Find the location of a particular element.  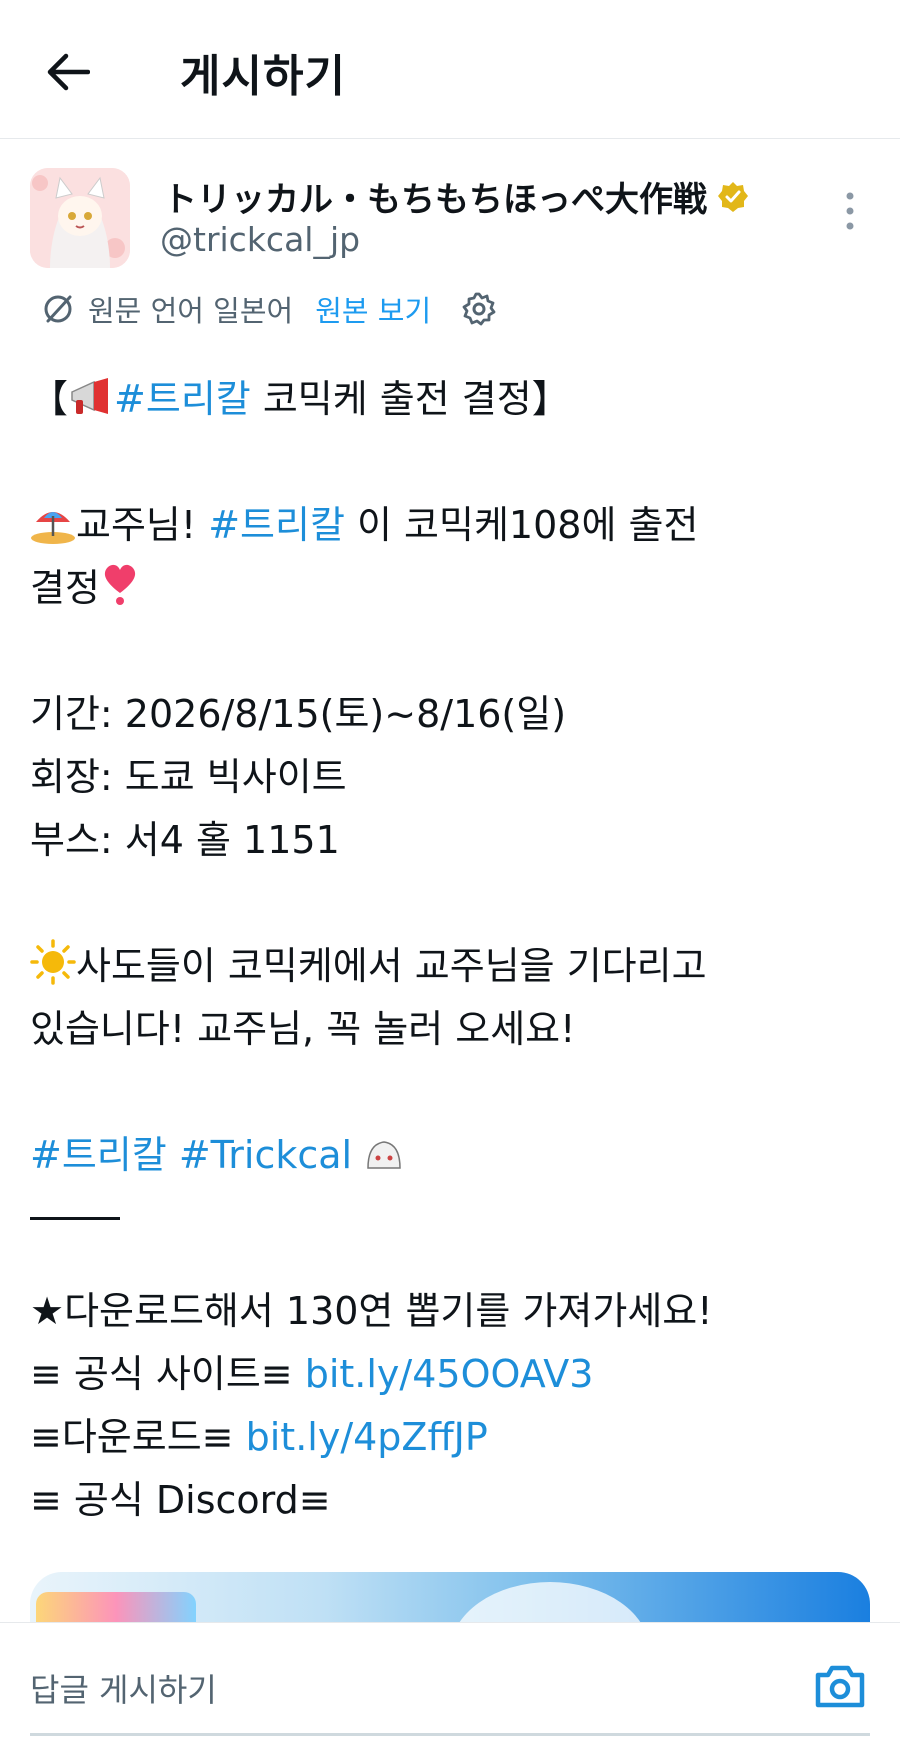

beach-umbrella-emoji-icon is located at coordinates (53, 528).